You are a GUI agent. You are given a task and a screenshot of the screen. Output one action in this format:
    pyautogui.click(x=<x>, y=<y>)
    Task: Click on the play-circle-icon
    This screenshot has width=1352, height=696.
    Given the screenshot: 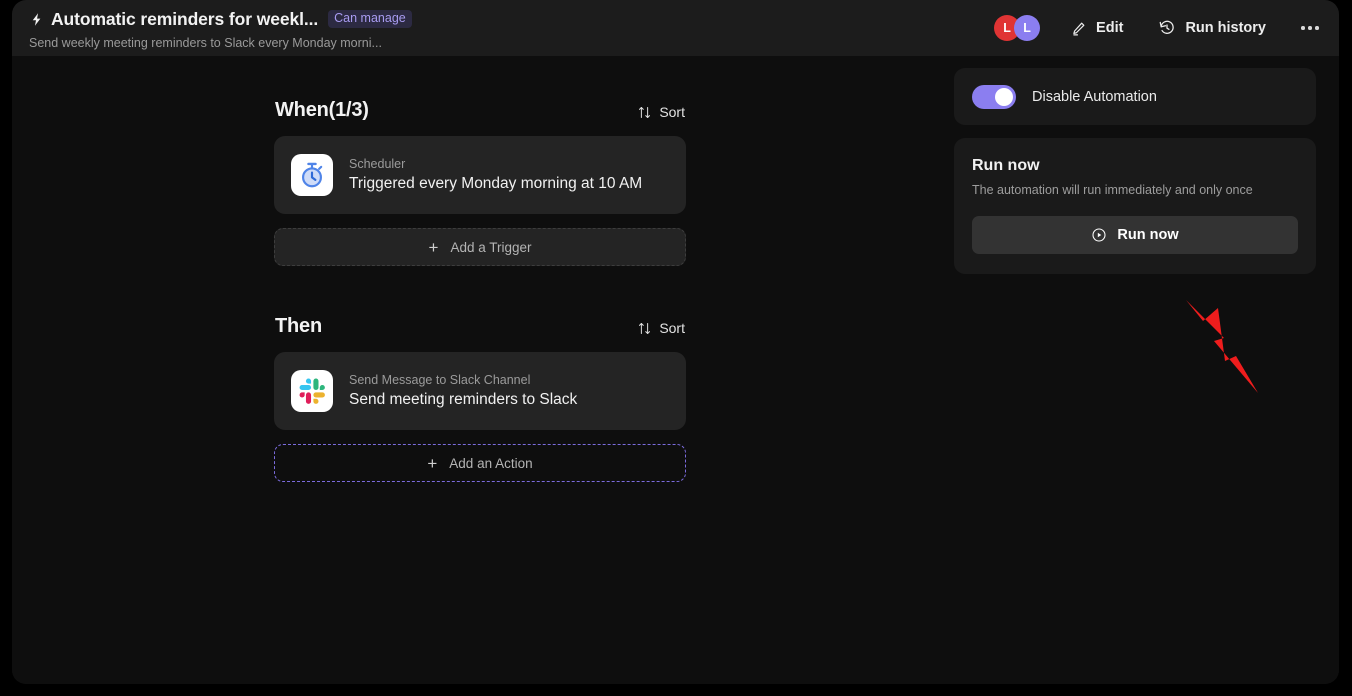 What is the action you would take?
    pyautogui.click(x=1099, y=235)
    